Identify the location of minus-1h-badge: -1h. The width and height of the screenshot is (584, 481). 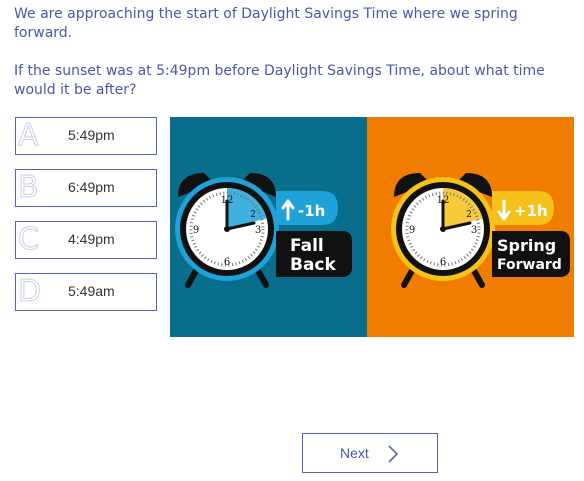
(307, 208).